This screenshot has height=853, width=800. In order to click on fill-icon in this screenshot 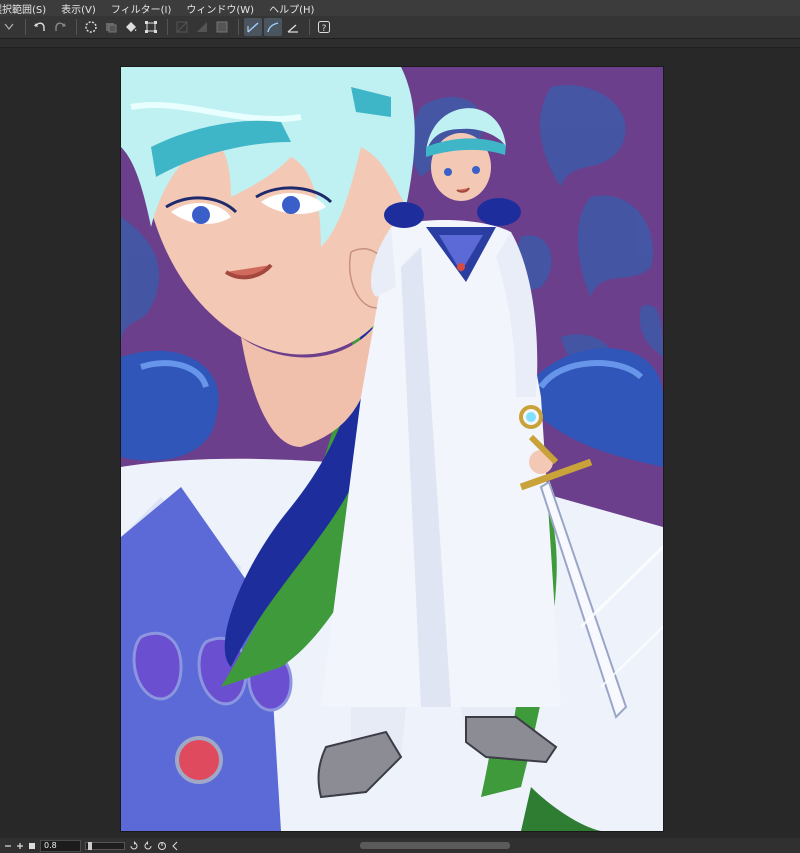, I will do `click(131, 27)`.